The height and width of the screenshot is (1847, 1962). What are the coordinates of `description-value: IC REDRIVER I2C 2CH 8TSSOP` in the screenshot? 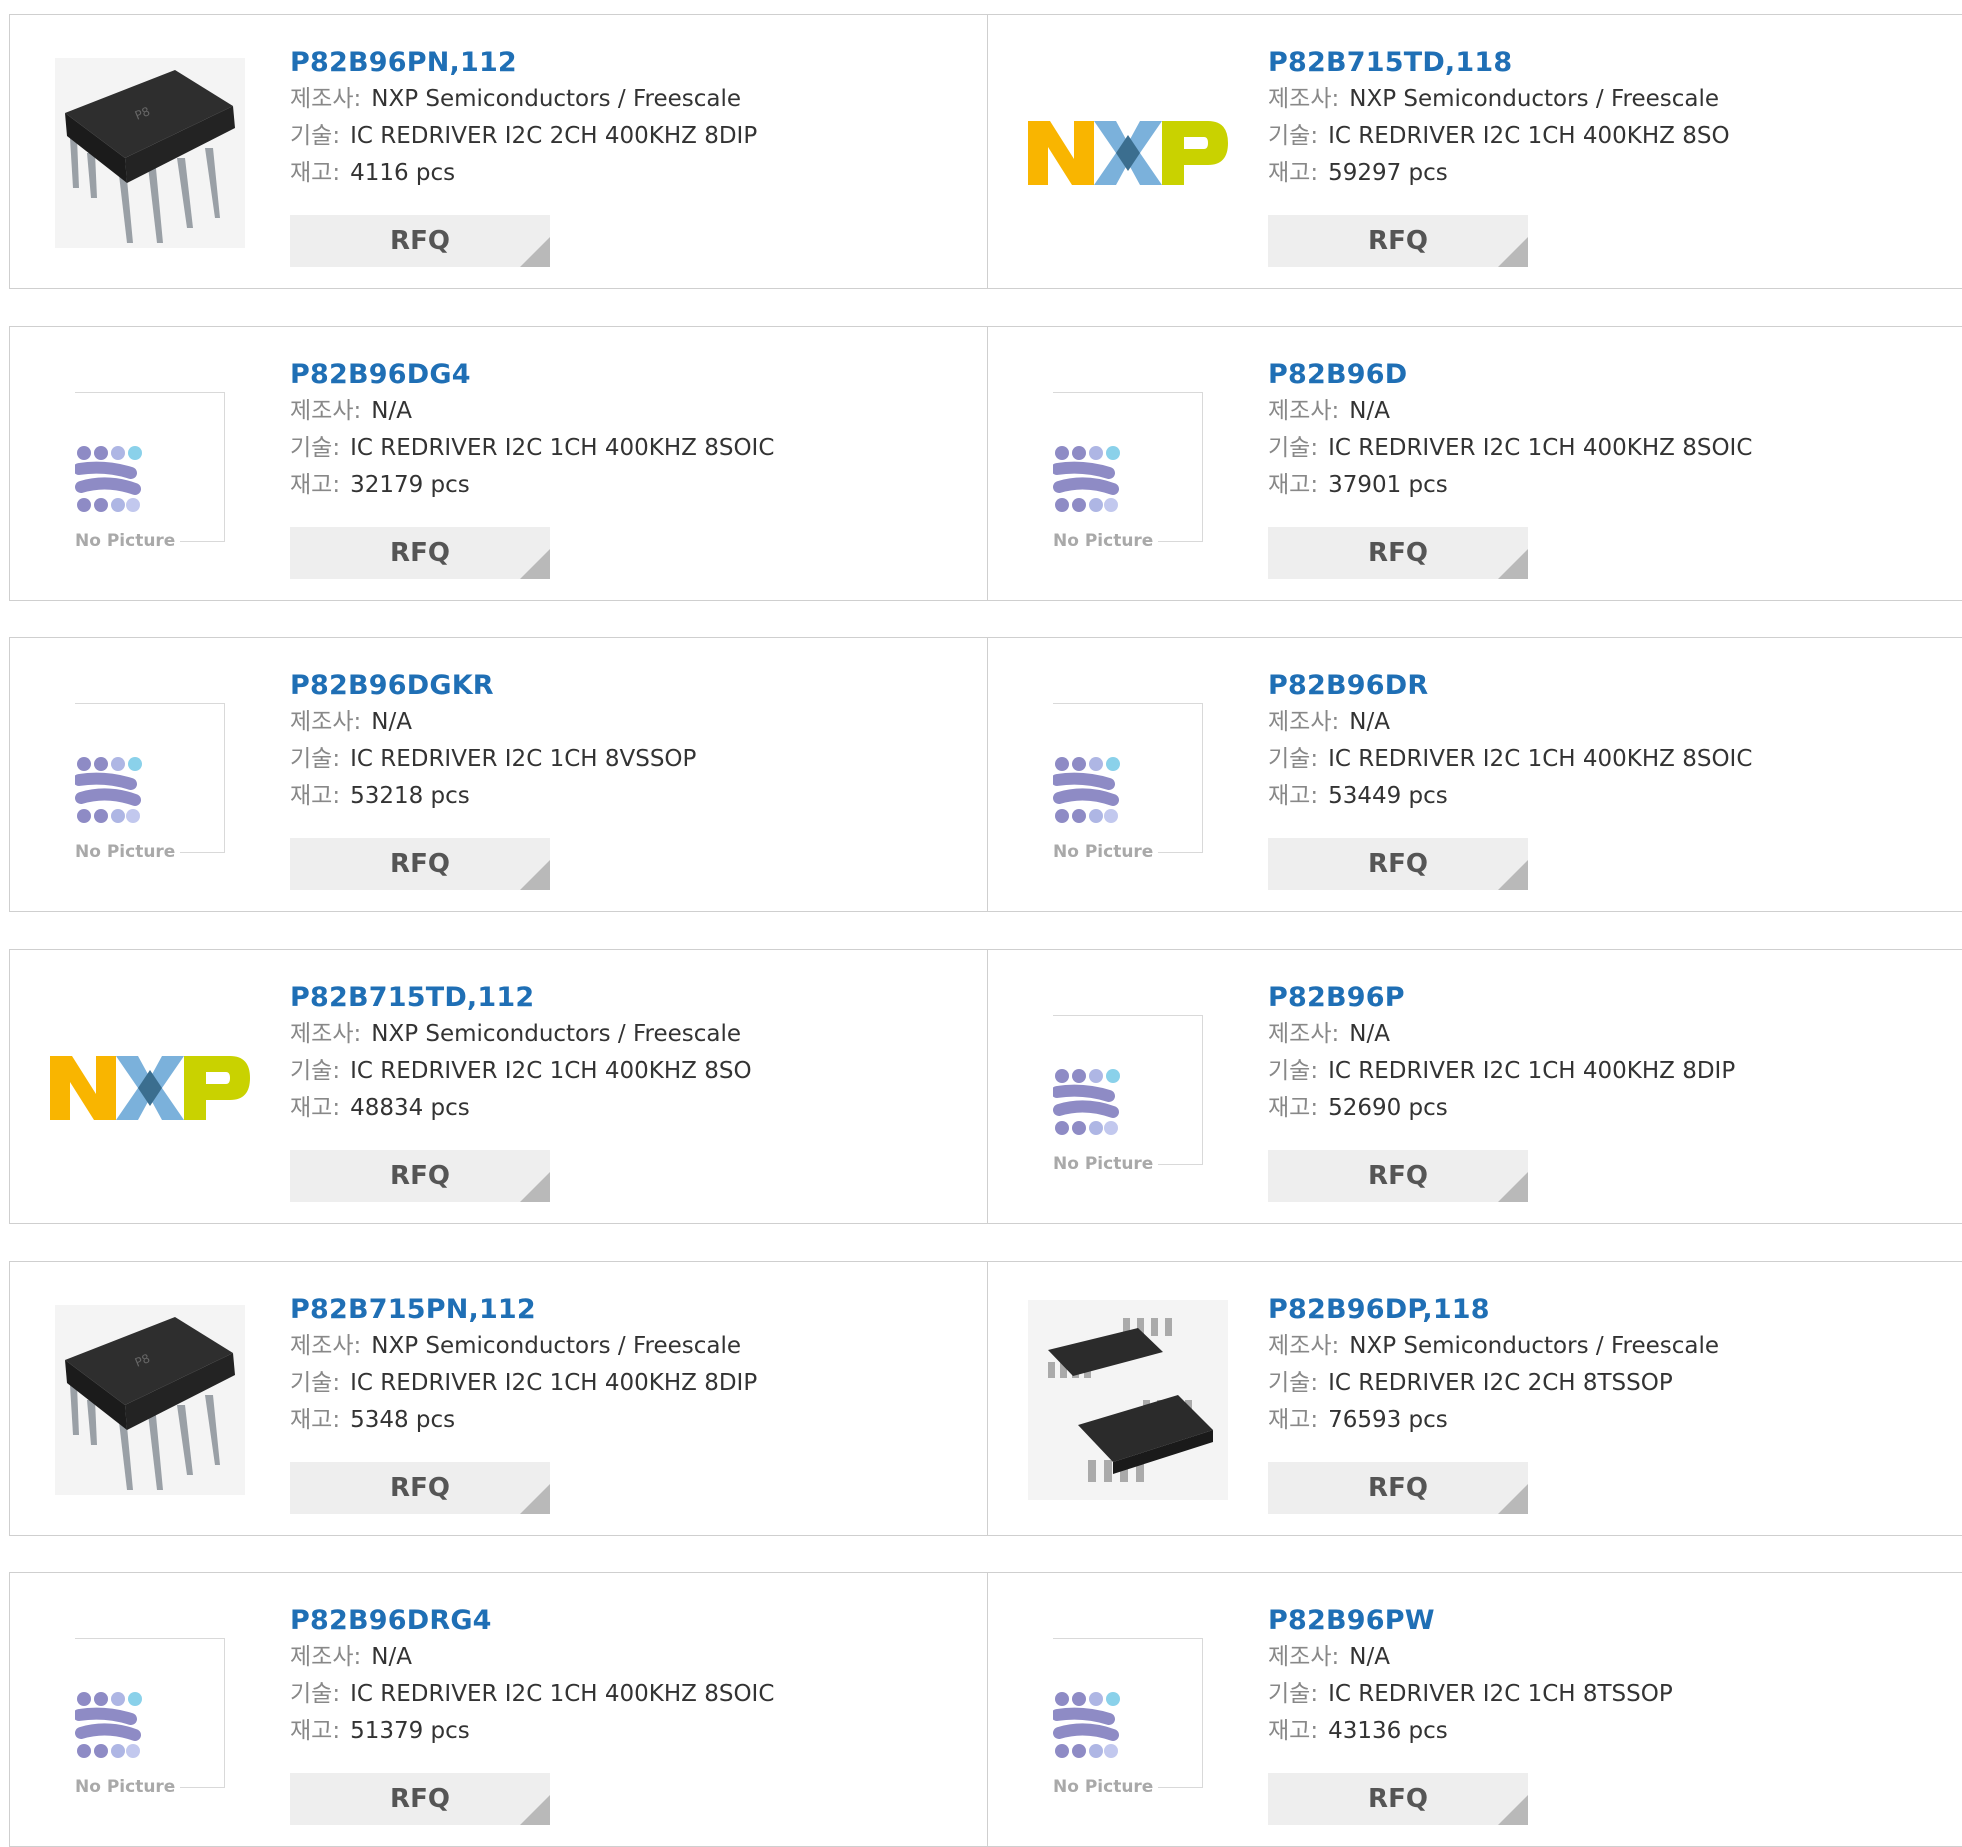 It's located at (1500, 1383).